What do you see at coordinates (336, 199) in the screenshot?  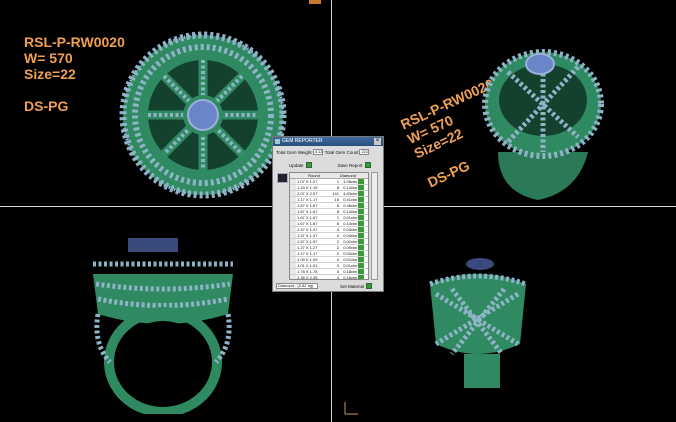 I see `gem-count: 16` at bounding box center [336, 199].